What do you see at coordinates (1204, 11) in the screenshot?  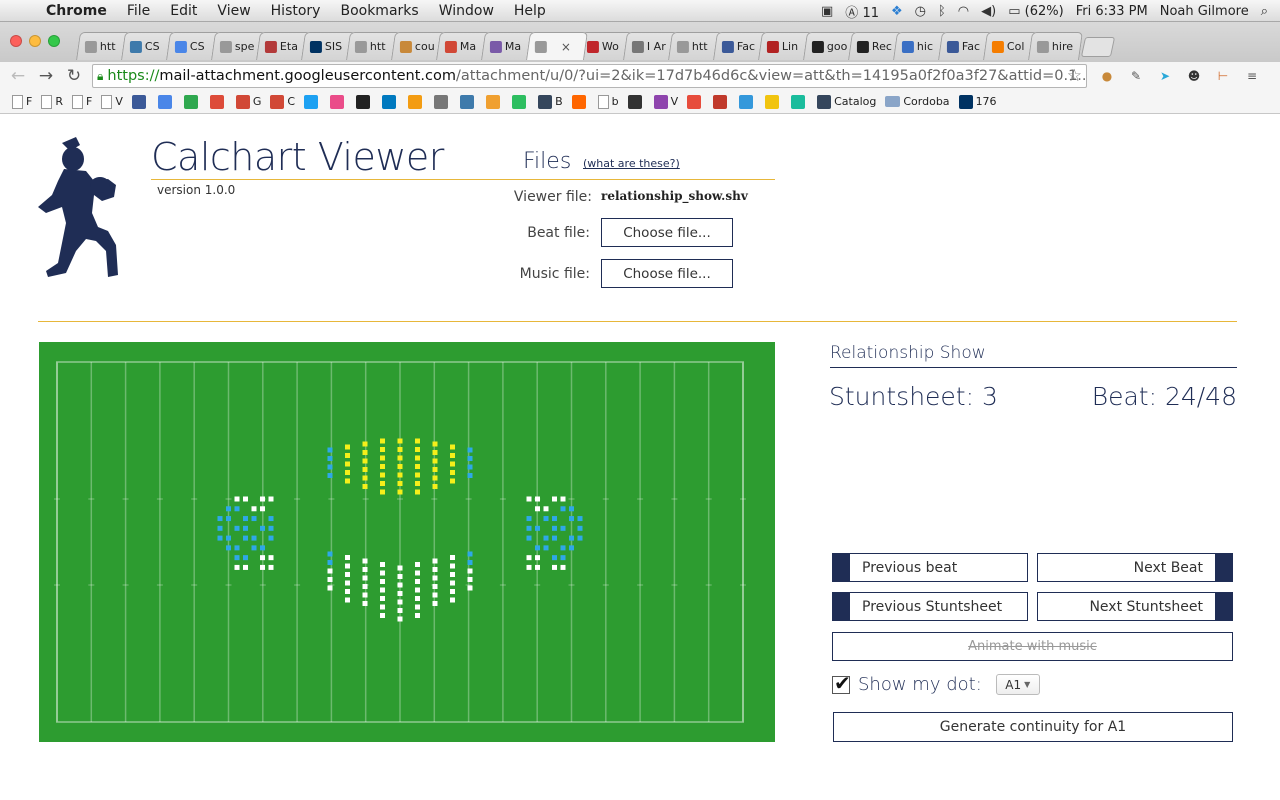 I see `user-name: Noah Gilmore` at bounding box center [1204, 11].